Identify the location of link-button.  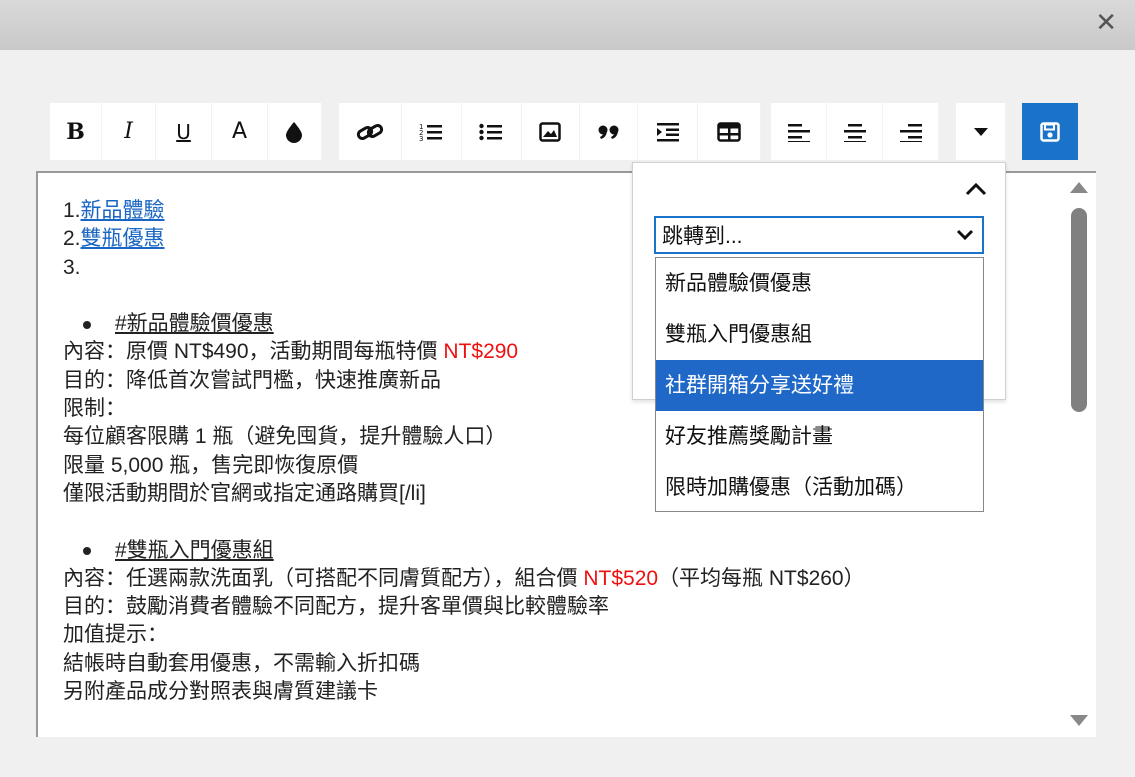
(370, 131).